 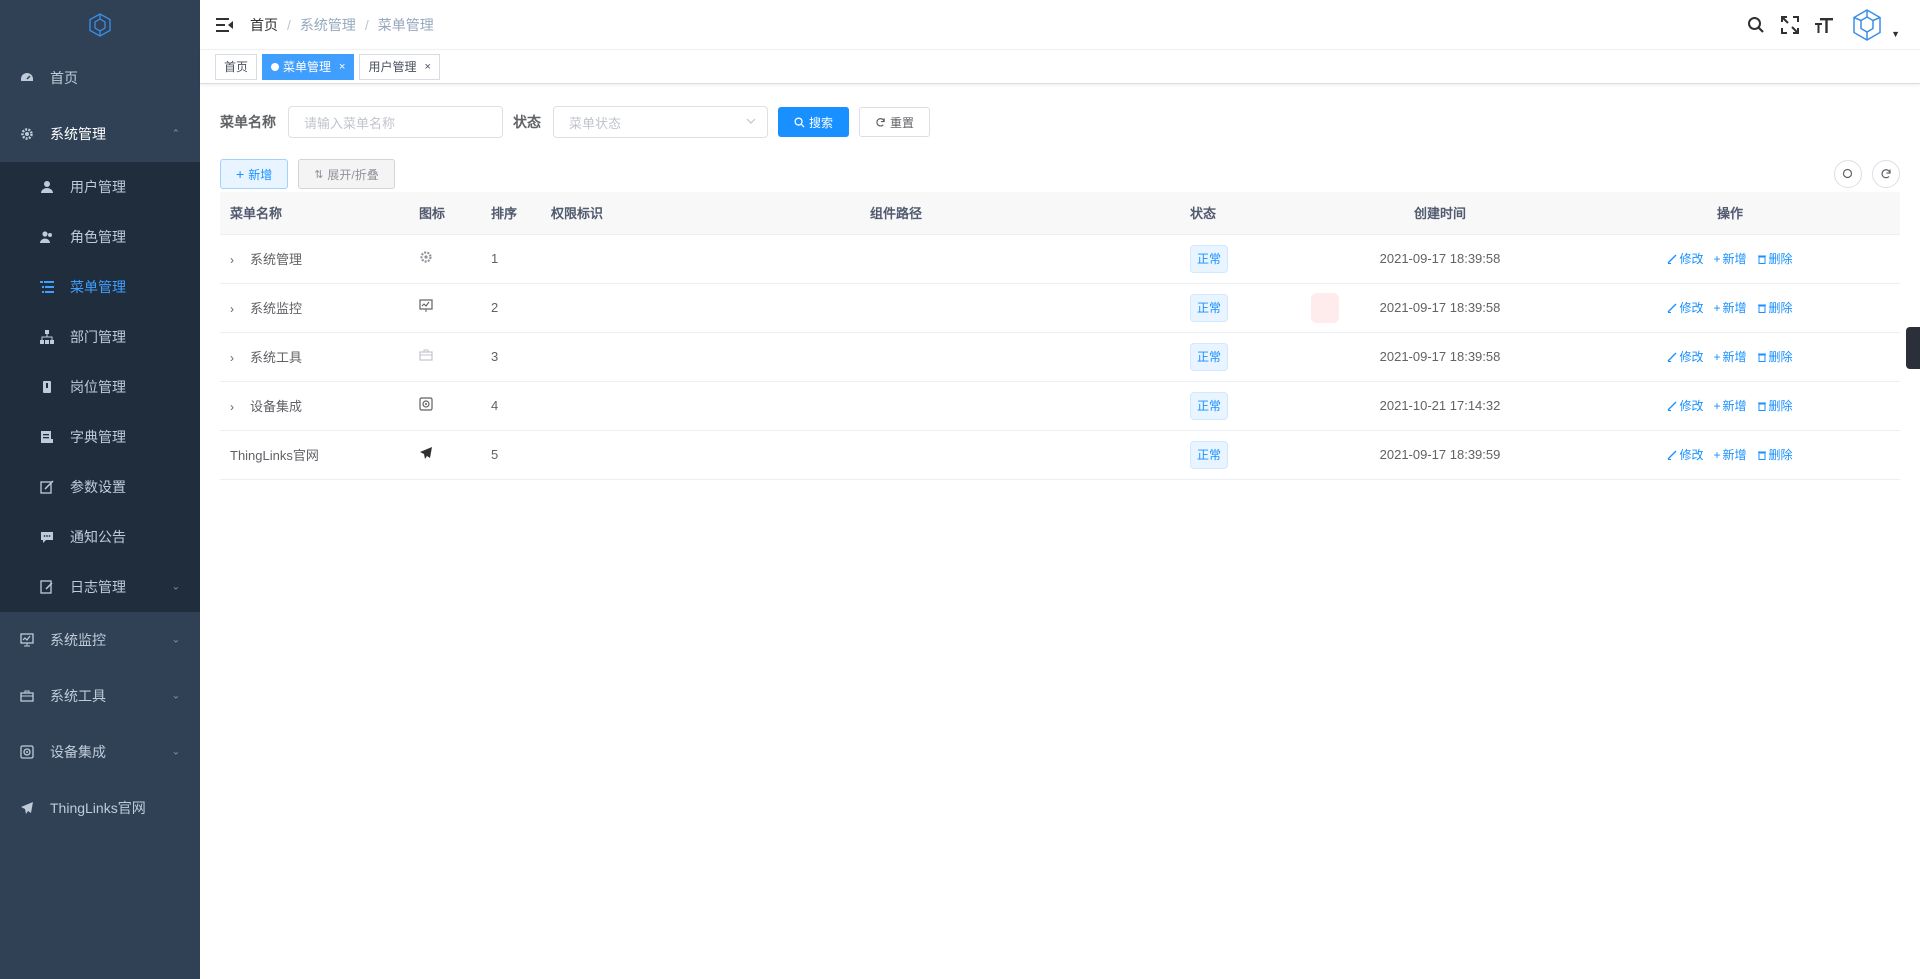 I want to click on sidebar-item-label: 系统管理, so click(x=78, y=134).